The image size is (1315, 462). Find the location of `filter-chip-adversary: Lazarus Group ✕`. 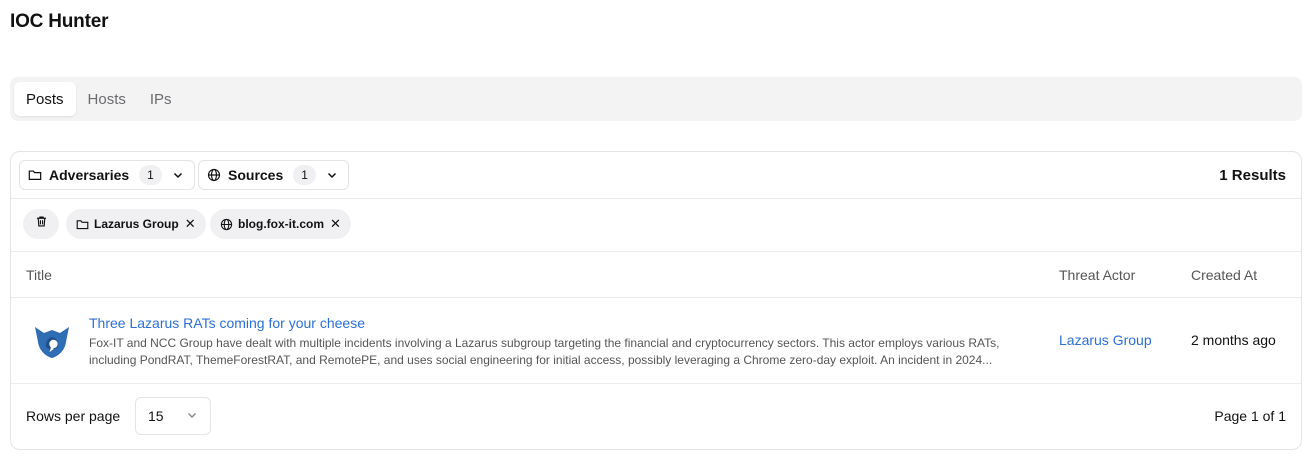

filter-chip-adversary: Lazarus Group ✕ is located at coordinates (136, 224).